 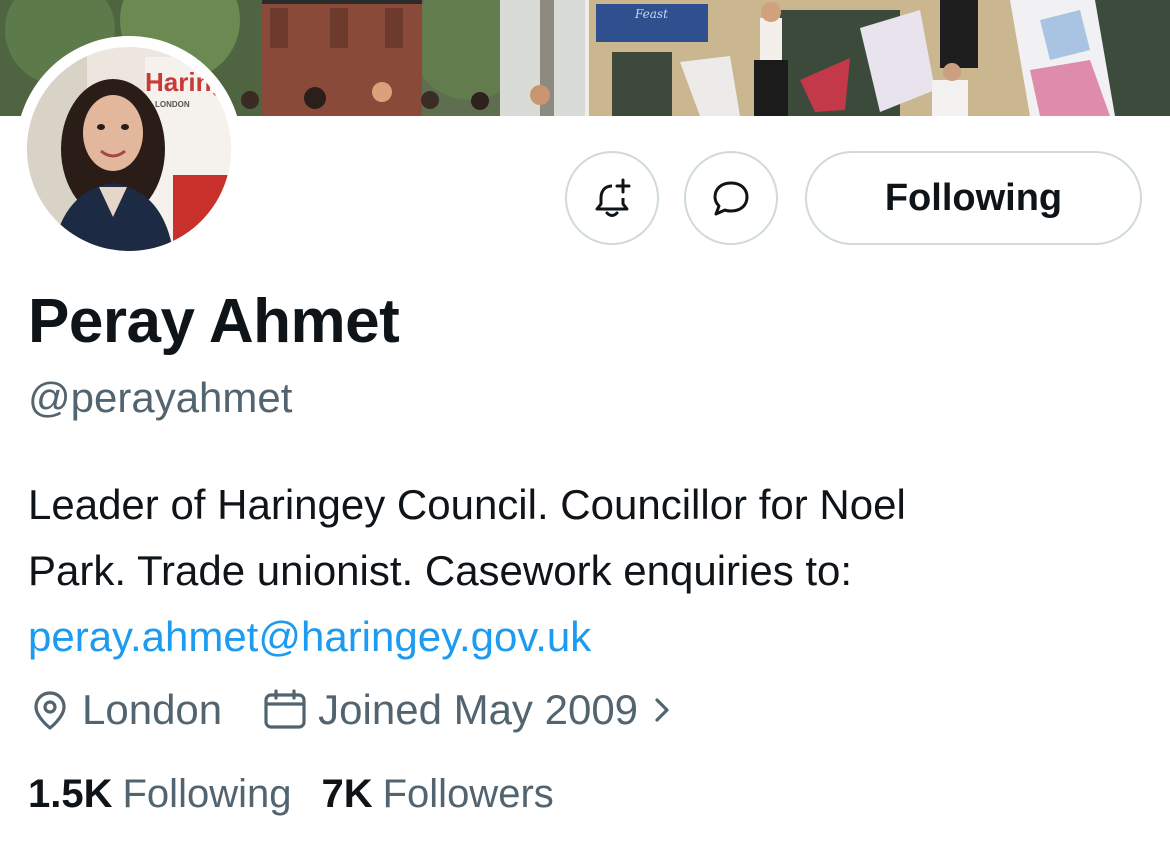 What do you see at coordinates (651, 14) in the screenshot?
I see `banner-sign-text: Feast` at bounding box center [651, 14].